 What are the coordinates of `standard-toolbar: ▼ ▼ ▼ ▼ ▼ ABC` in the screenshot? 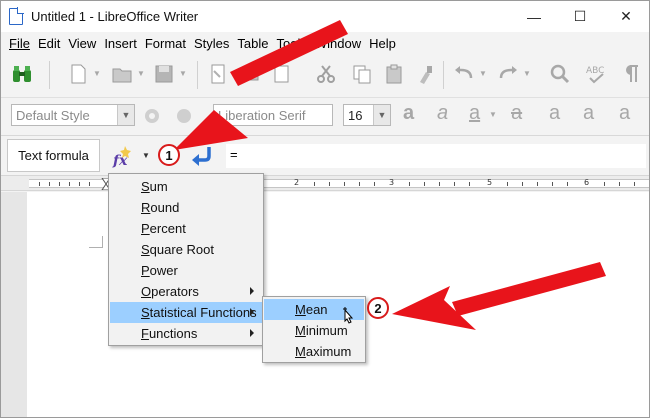 It's located at (325, 75).